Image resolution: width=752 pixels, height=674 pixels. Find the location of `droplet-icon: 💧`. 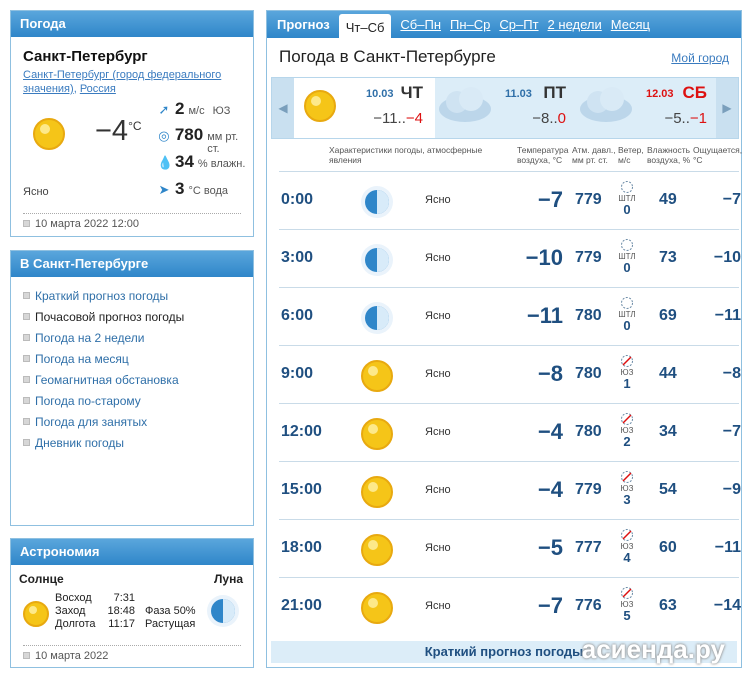

droplet-icon: 💧 is located at coordinates (165, 162).